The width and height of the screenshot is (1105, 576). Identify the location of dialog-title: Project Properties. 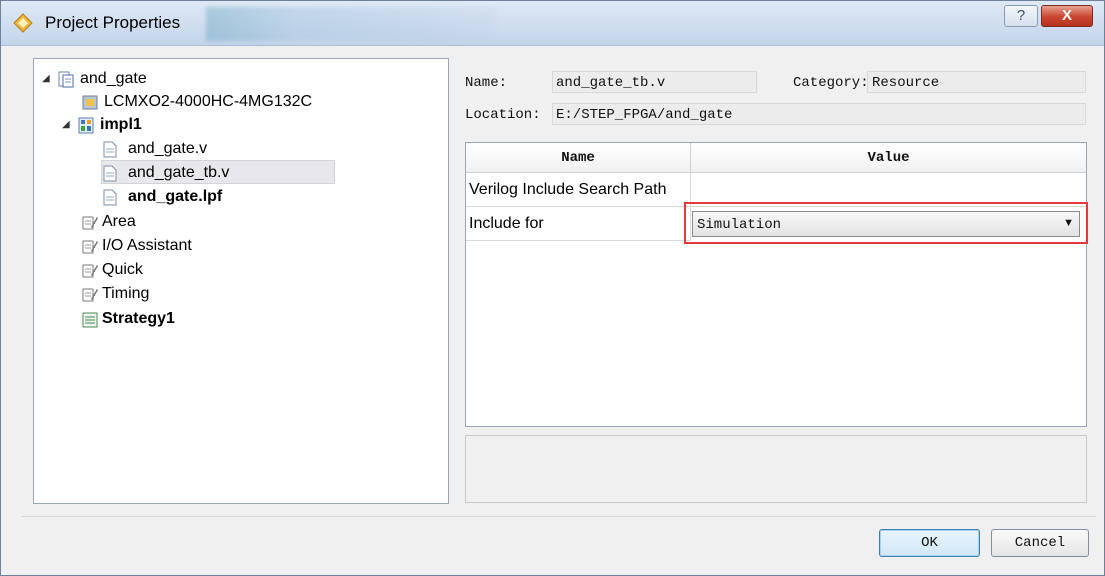
(113, 22).